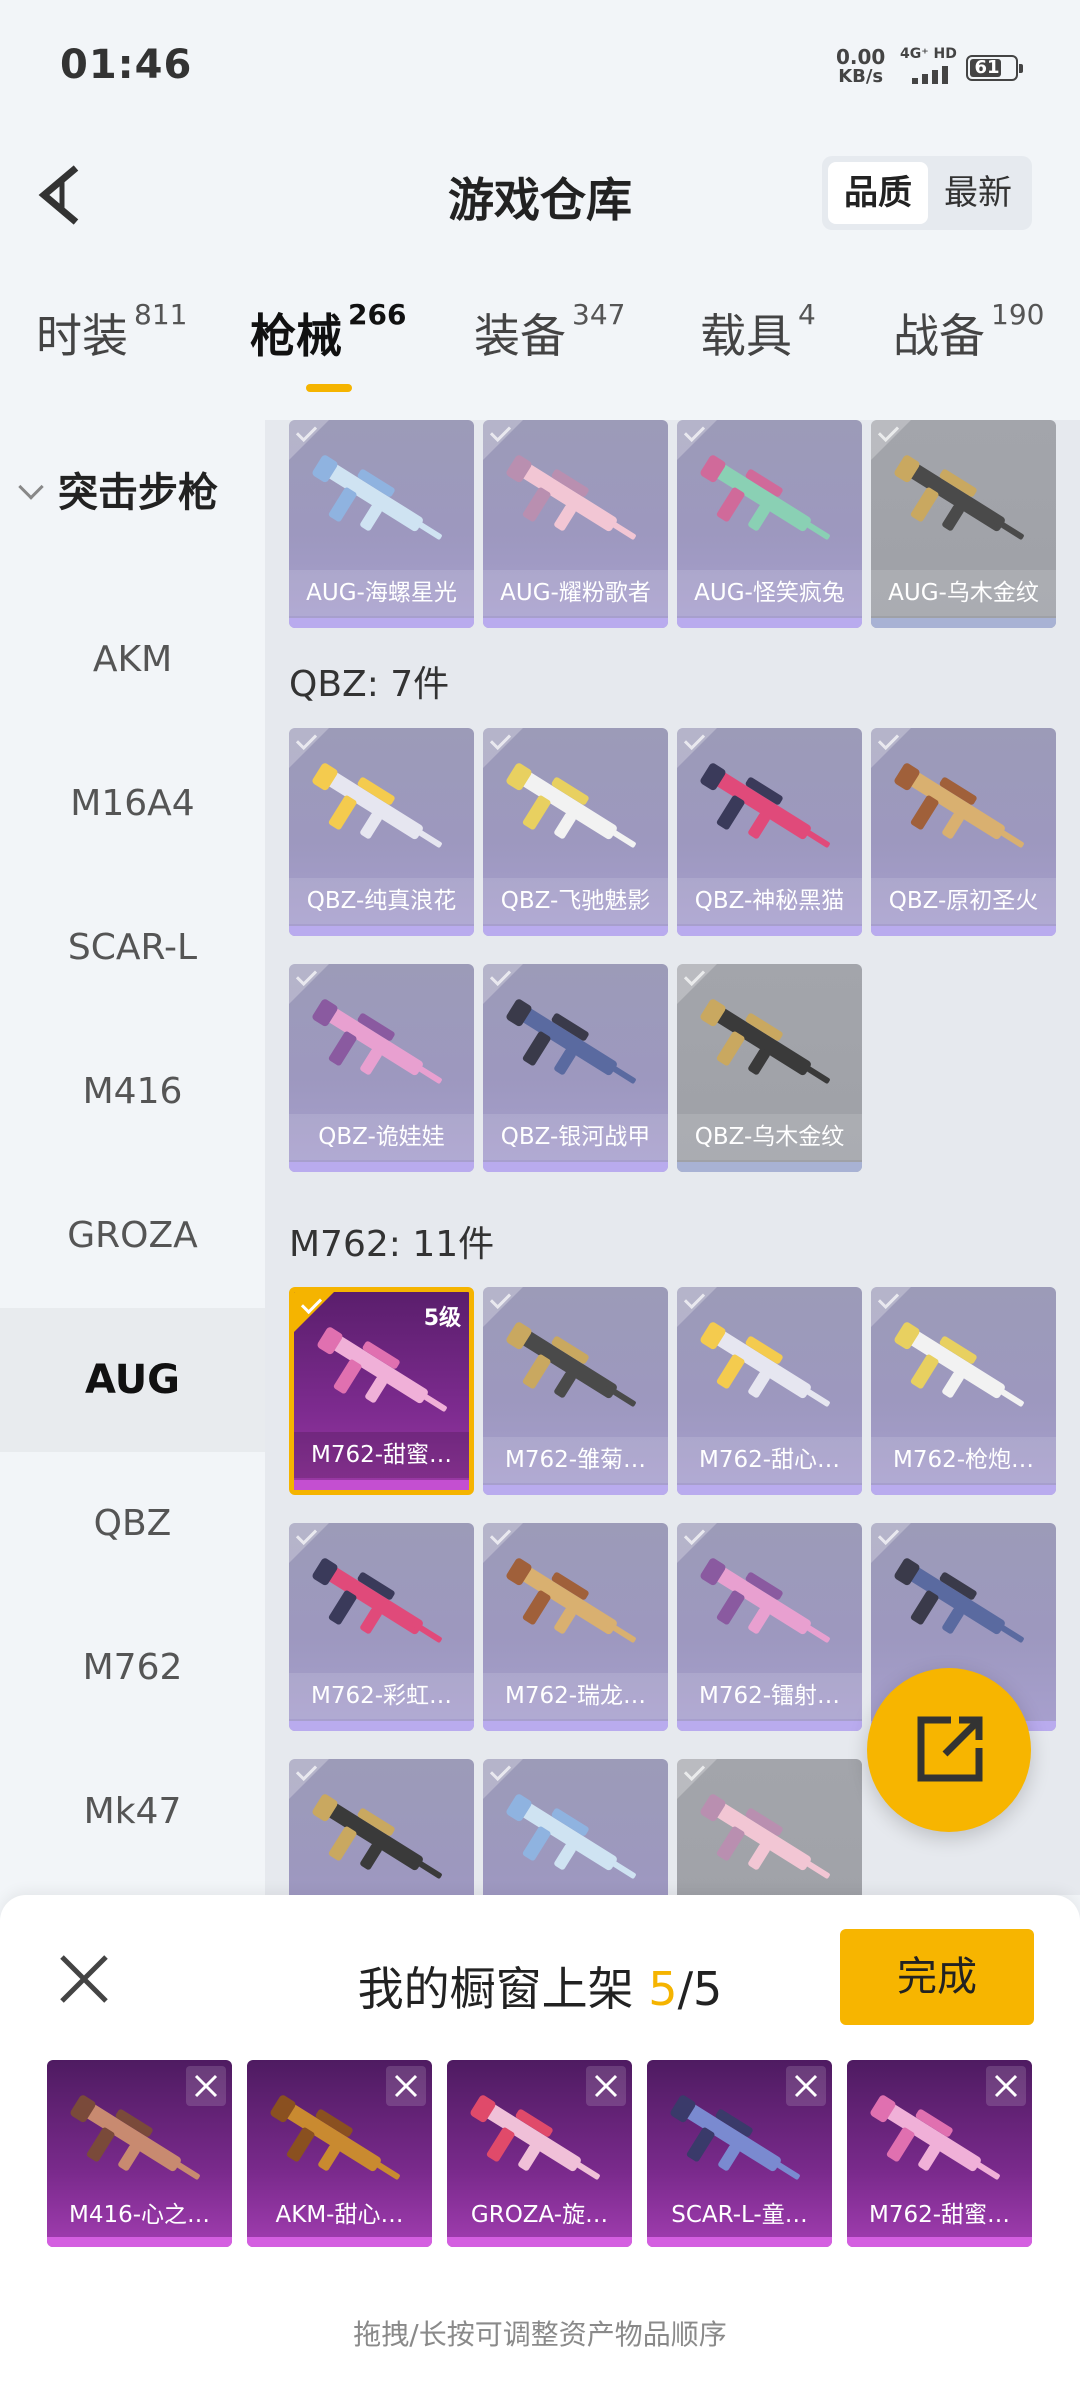  I want to click on sidebar-item-scar-l: SCAR-L, so click(132, 948).